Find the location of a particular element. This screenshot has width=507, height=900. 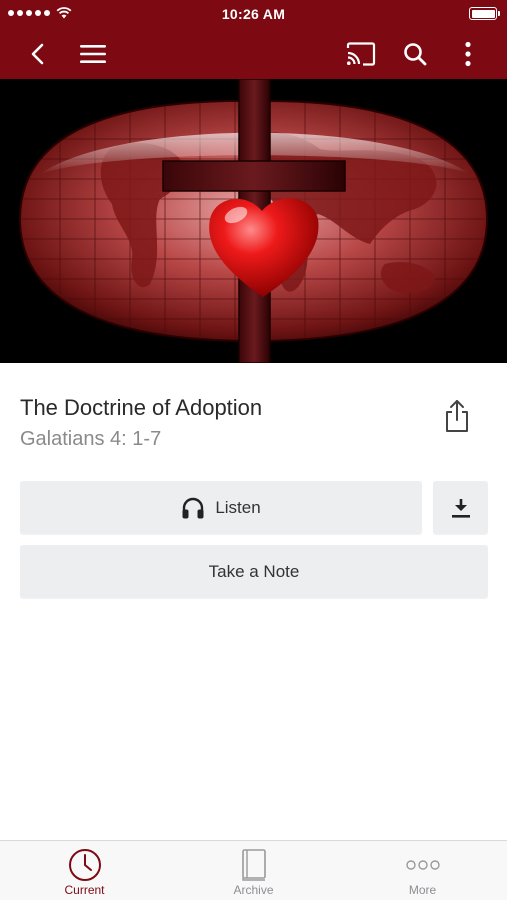

share-button is located at coordinates (457, 416).